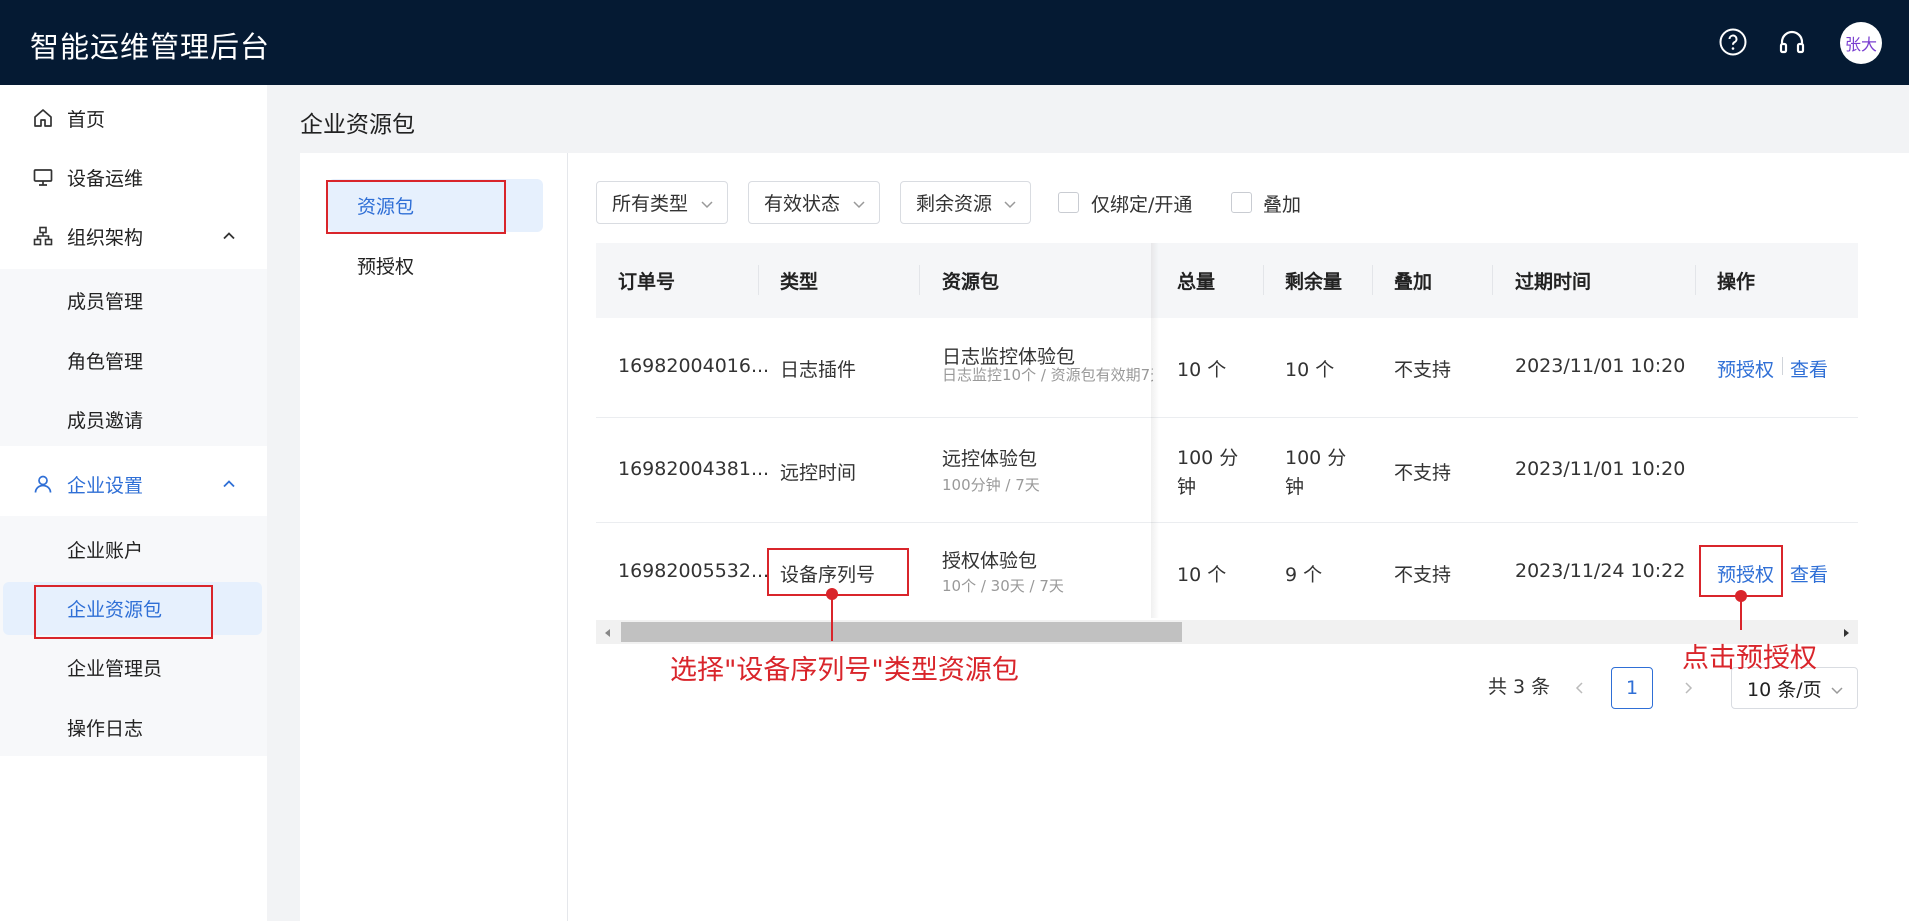 This screenshot has height=921, width=1909. I want to click on sidebar-item-label: 设备运维, so click(105, 178).